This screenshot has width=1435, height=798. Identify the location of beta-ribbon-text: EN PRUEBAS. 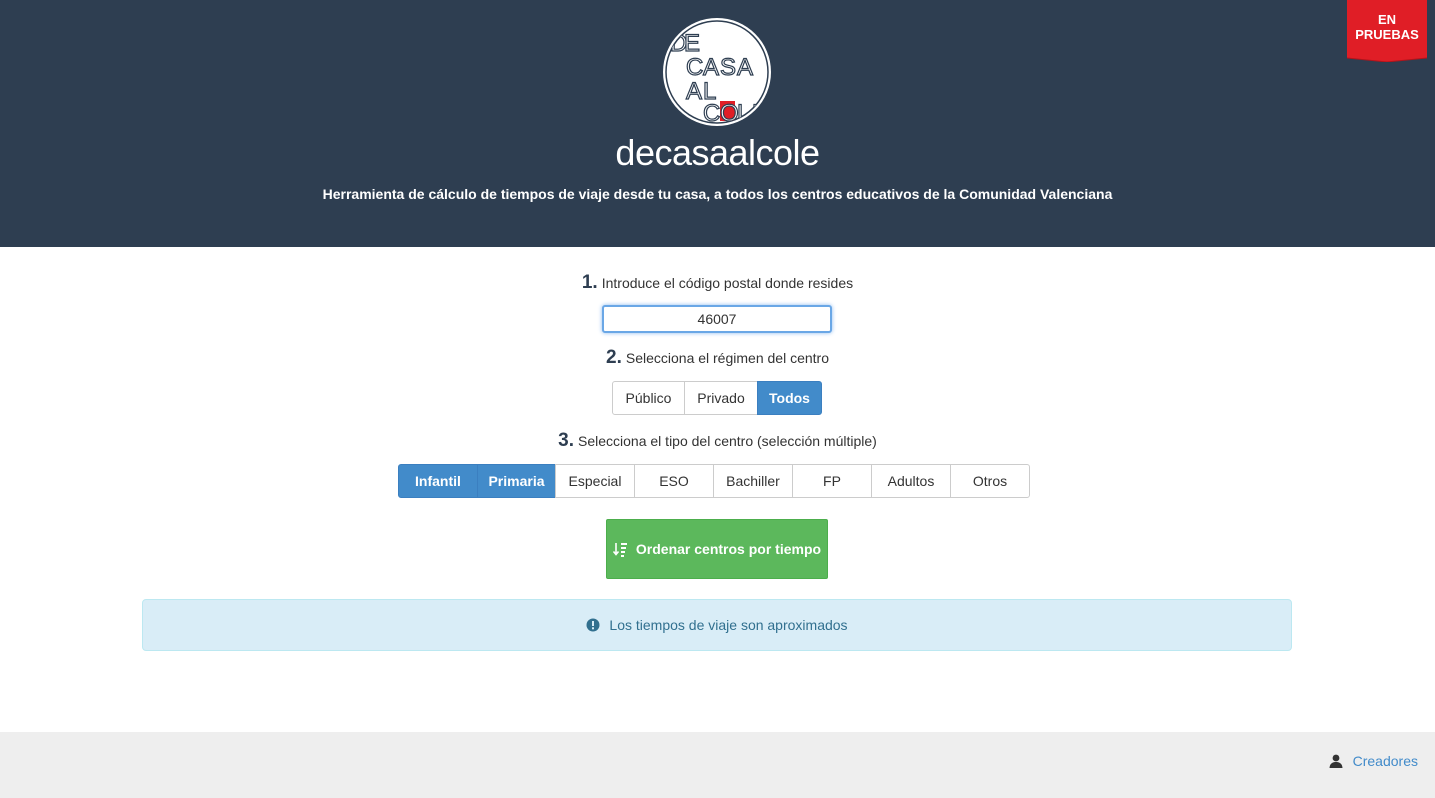
(1387, 27).